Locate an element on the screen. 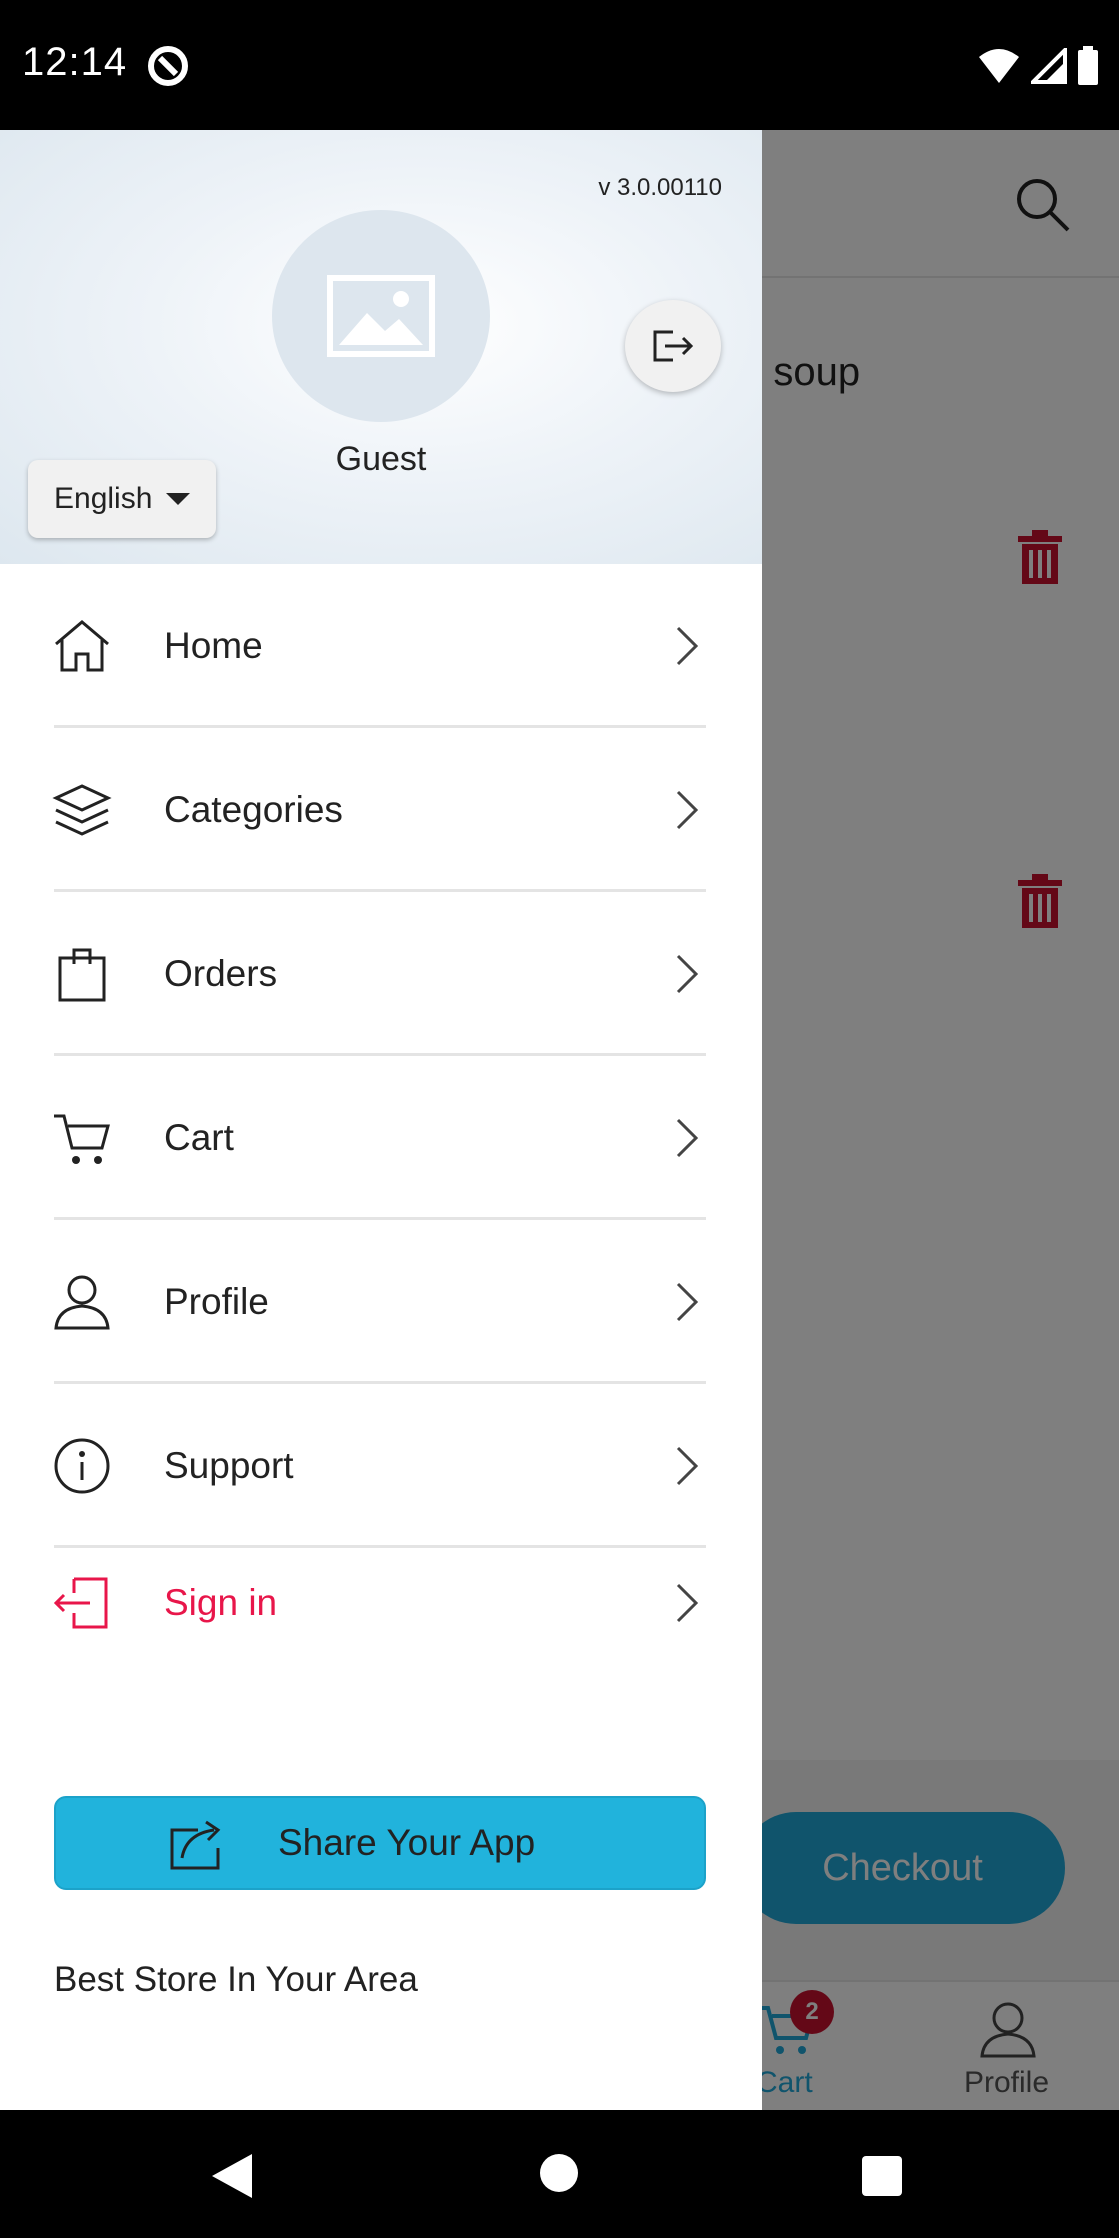 The height and width of the screenshot is (2238, 1119). menu-item-profile: Profile is located at coordinates (381, 1302).